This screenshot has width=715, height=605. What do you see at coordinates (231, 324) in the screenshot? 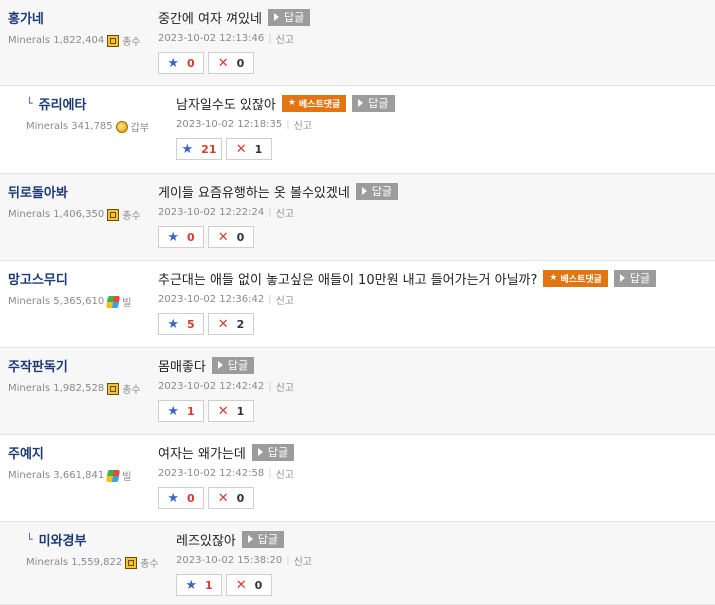
I see `downvote-button: ✕ 2` at bounding box center [231, 324].